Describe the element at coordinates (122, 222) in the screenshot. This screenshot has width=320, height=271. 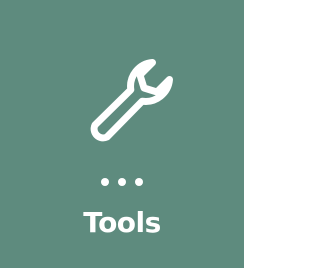
I see `tile-label: Tools` at that location.